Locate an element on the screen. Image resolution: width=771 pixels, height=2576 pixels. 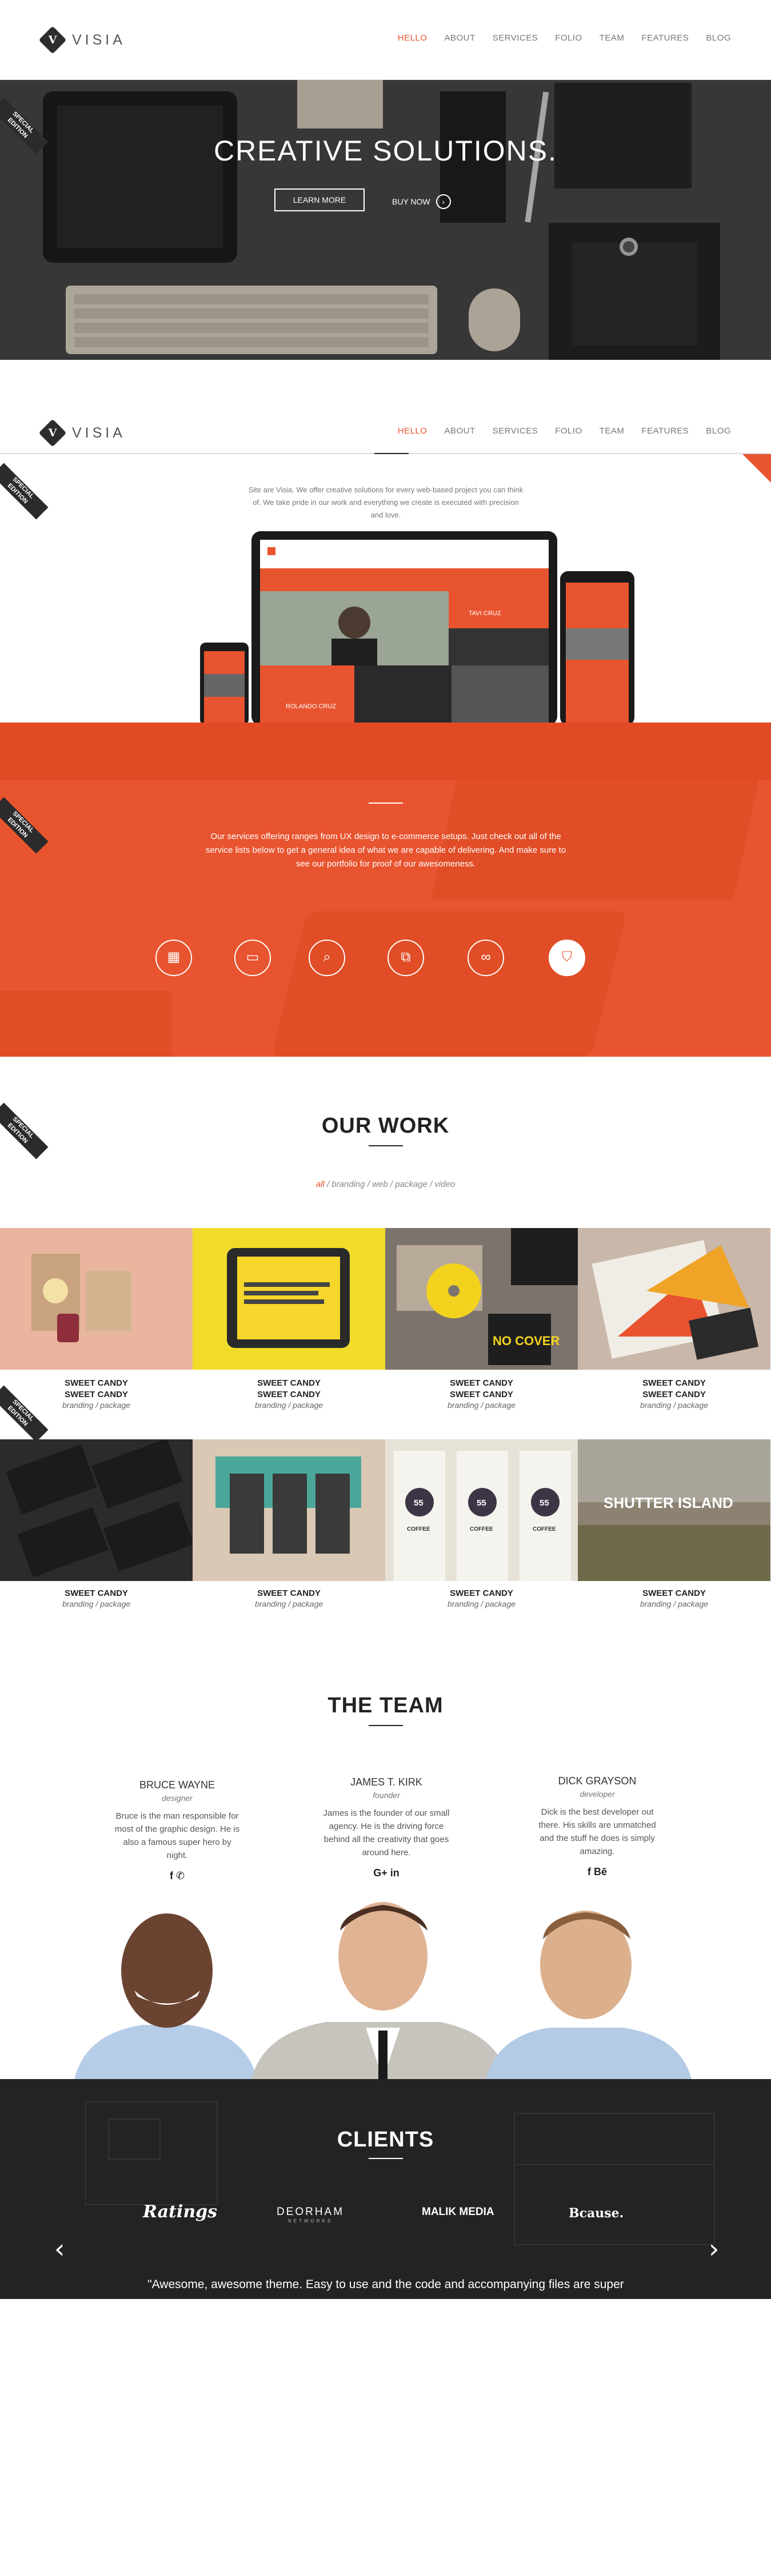
client-logo-bcause: Bcause. is located at coordinates (596, 2213).